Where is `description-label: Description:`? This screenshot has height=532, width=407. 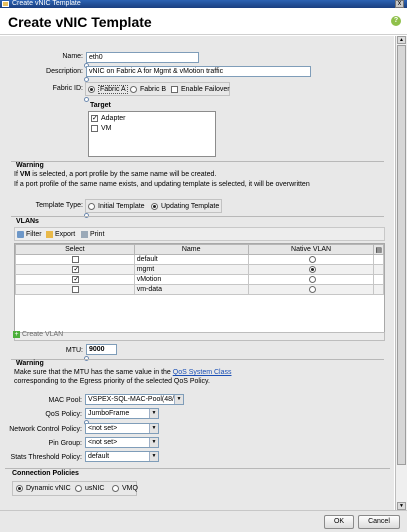 description-label: Description: is located at coordinates (64, 71).